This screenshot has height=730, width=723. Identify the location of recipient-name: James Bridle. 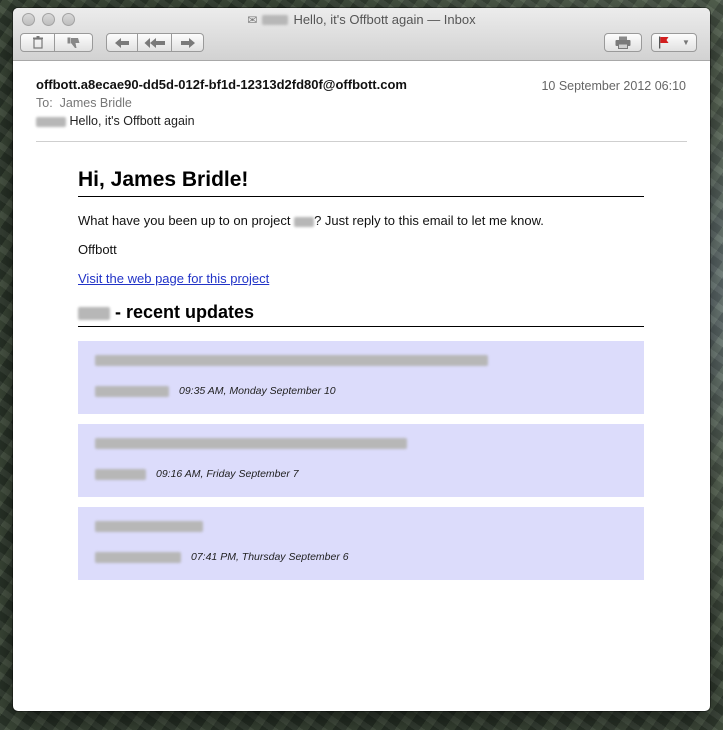
(96, 103).